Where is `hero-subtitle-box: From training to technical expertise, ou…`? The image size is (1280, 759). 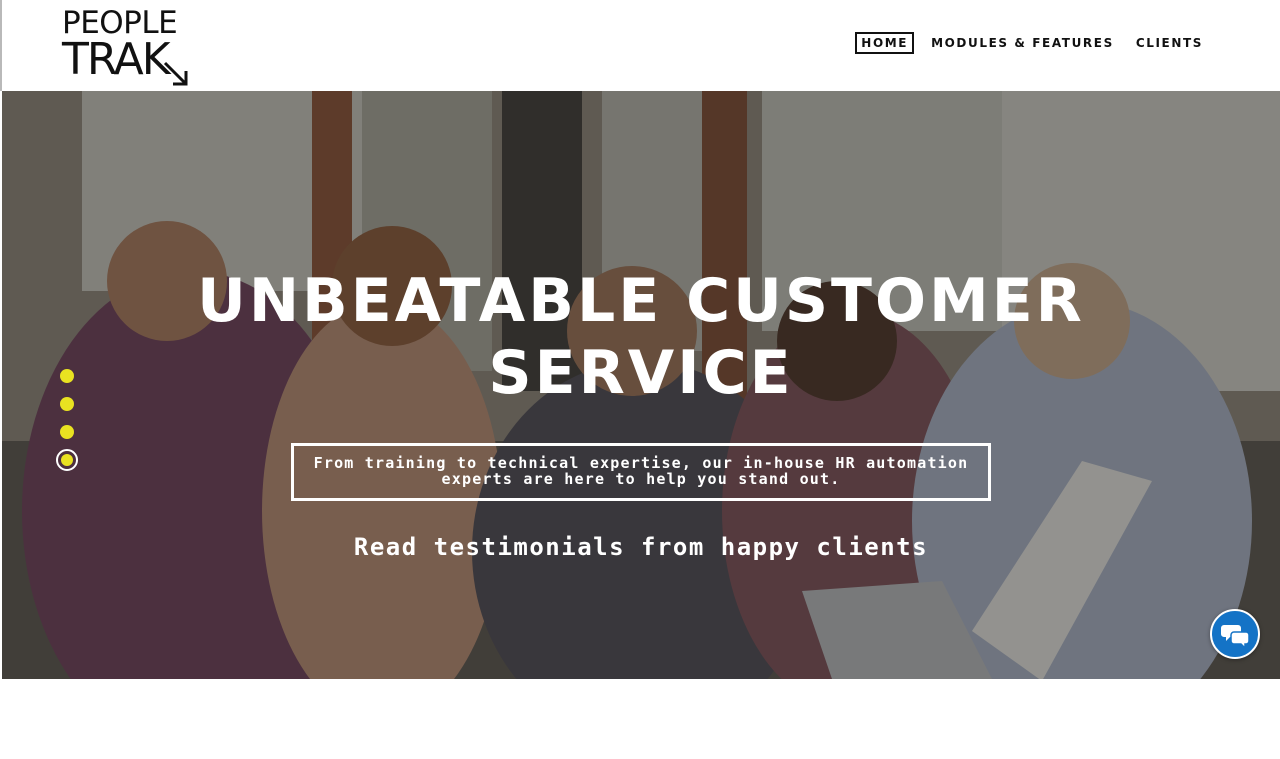 hero-subtitle-box: From training to technical expertise, ou… is located at coordinates (641, 472).